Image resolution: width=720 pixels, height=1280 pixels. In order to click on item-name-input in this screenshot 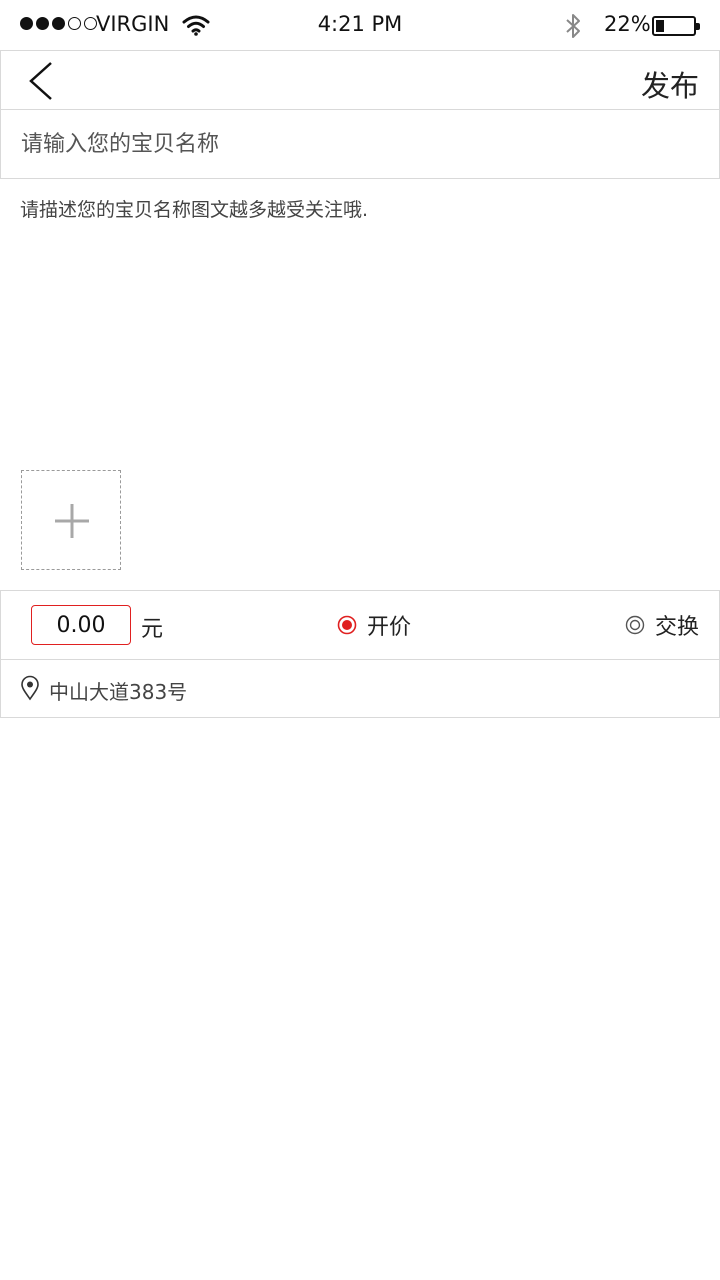, I will do `click(361, 144)`.